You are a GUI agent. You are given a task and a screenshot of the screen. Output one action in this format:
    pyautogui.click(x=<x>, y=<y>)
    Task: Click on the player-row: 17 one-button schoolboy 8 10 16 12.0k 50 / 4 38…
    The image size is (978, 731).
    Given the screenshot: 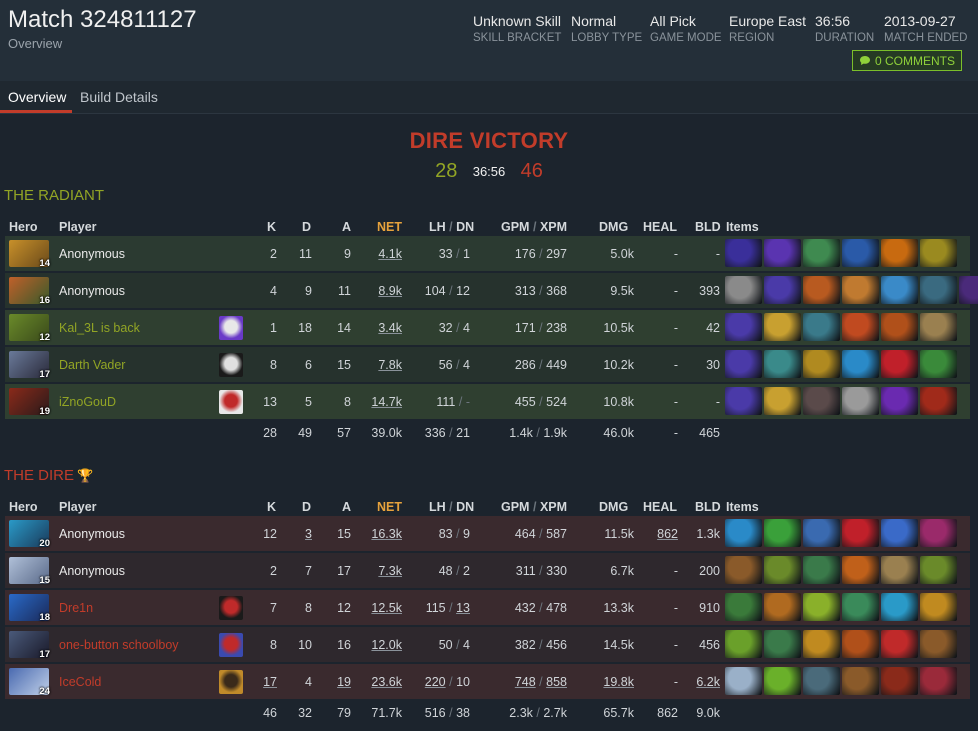 What is the action you would take?
    pyautogui.click(x=487, y=644)
    